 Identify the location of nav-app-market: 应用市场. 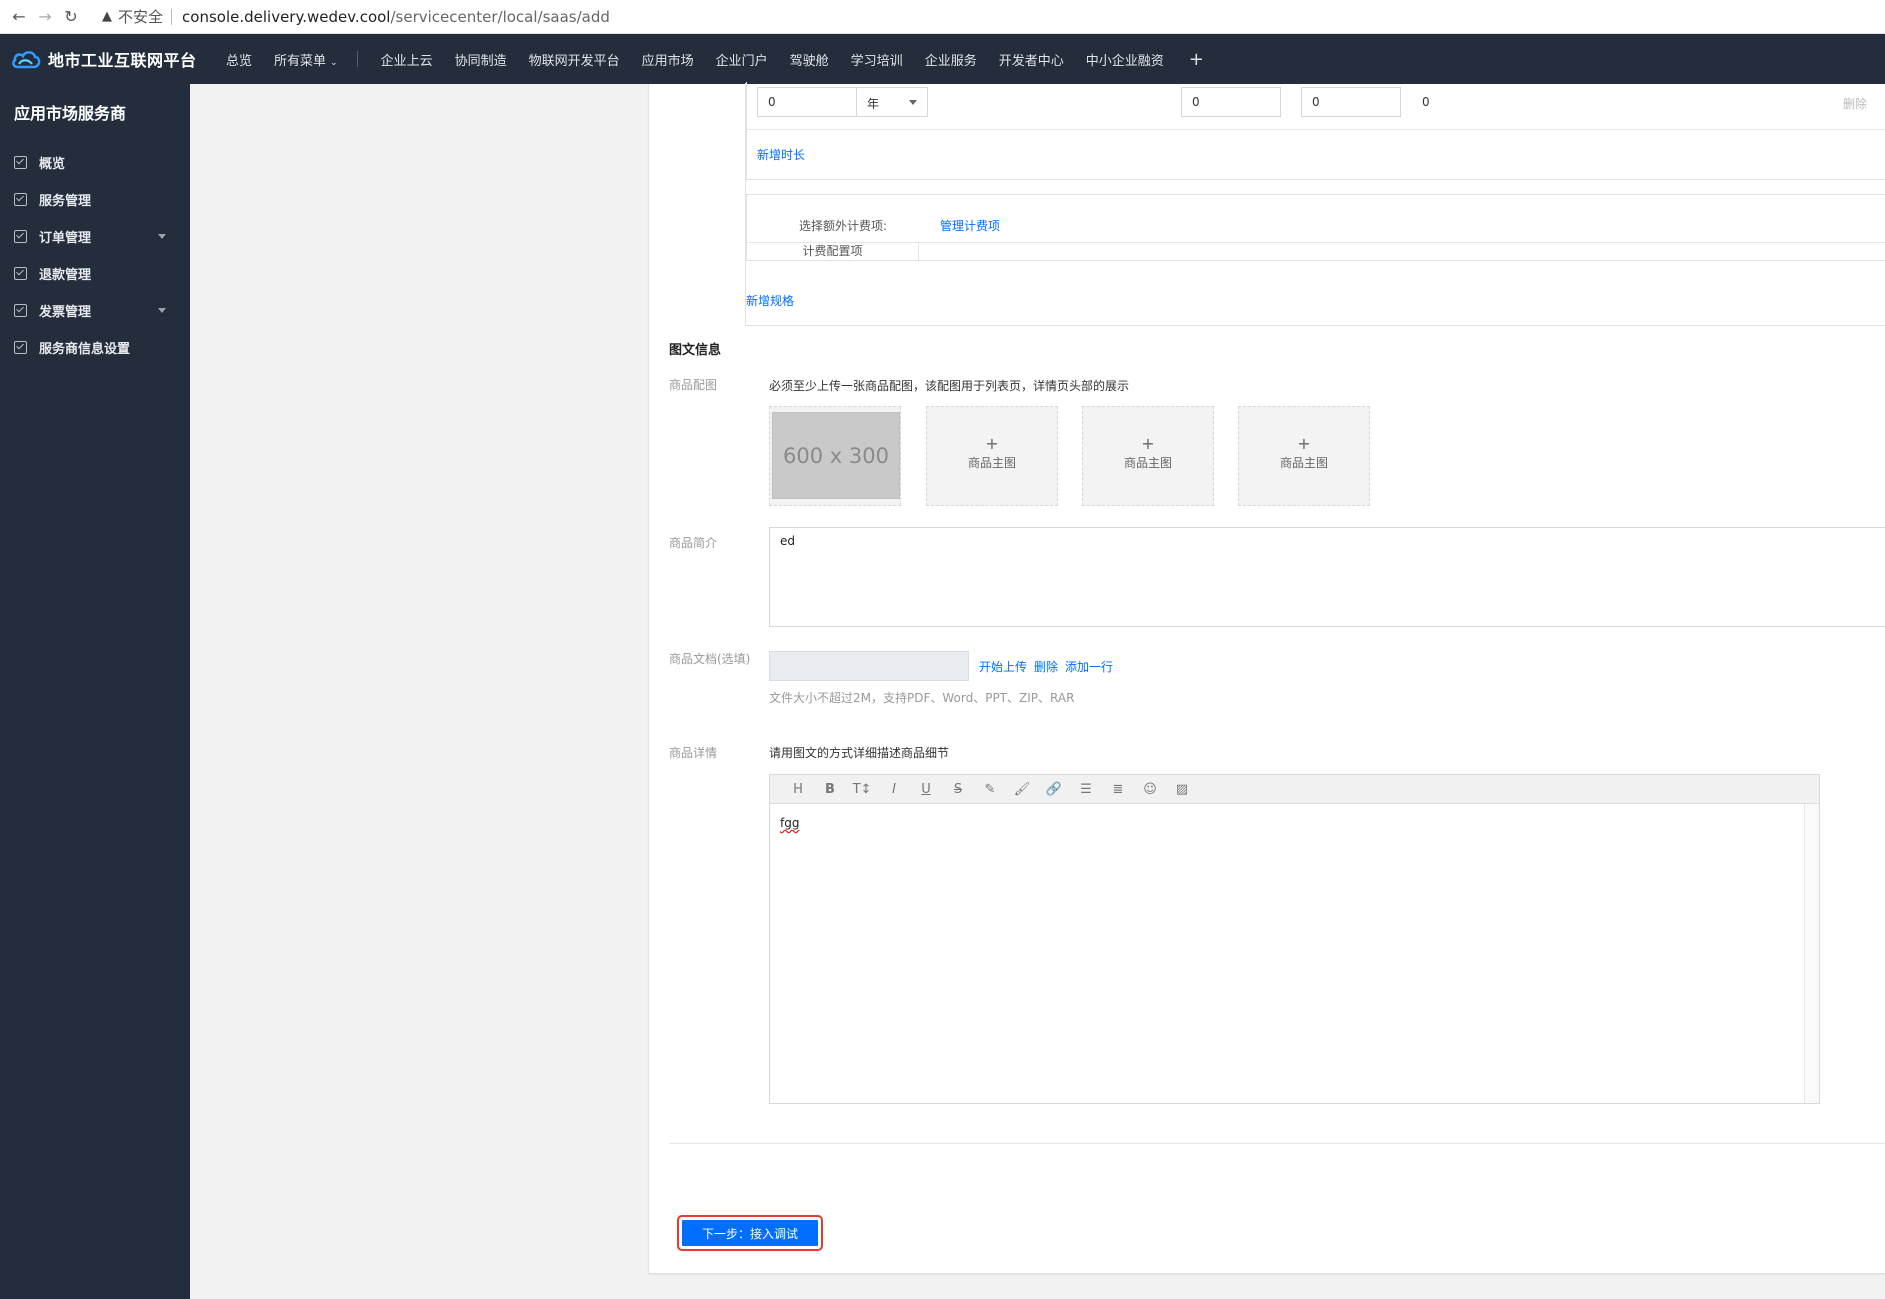
(668, 59).